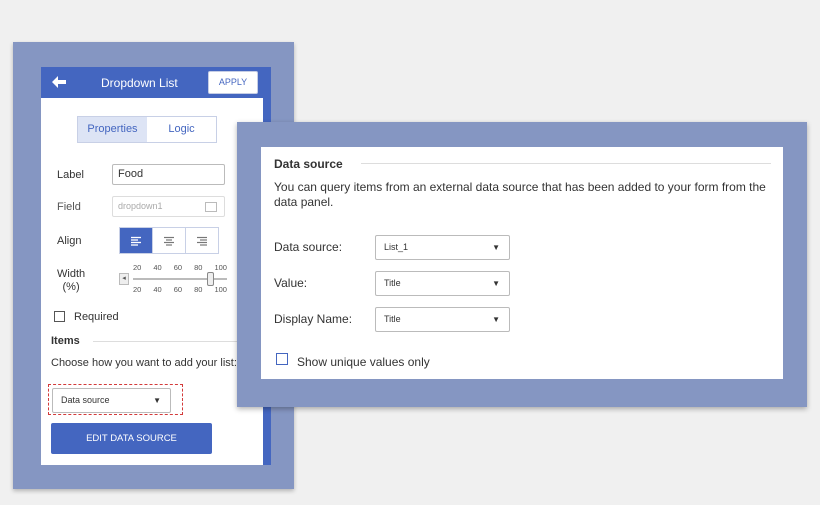  Describe the element at coordinates (140, 206) in the screenshot. I see `field-name-placeholder: dropdown1` at that location.